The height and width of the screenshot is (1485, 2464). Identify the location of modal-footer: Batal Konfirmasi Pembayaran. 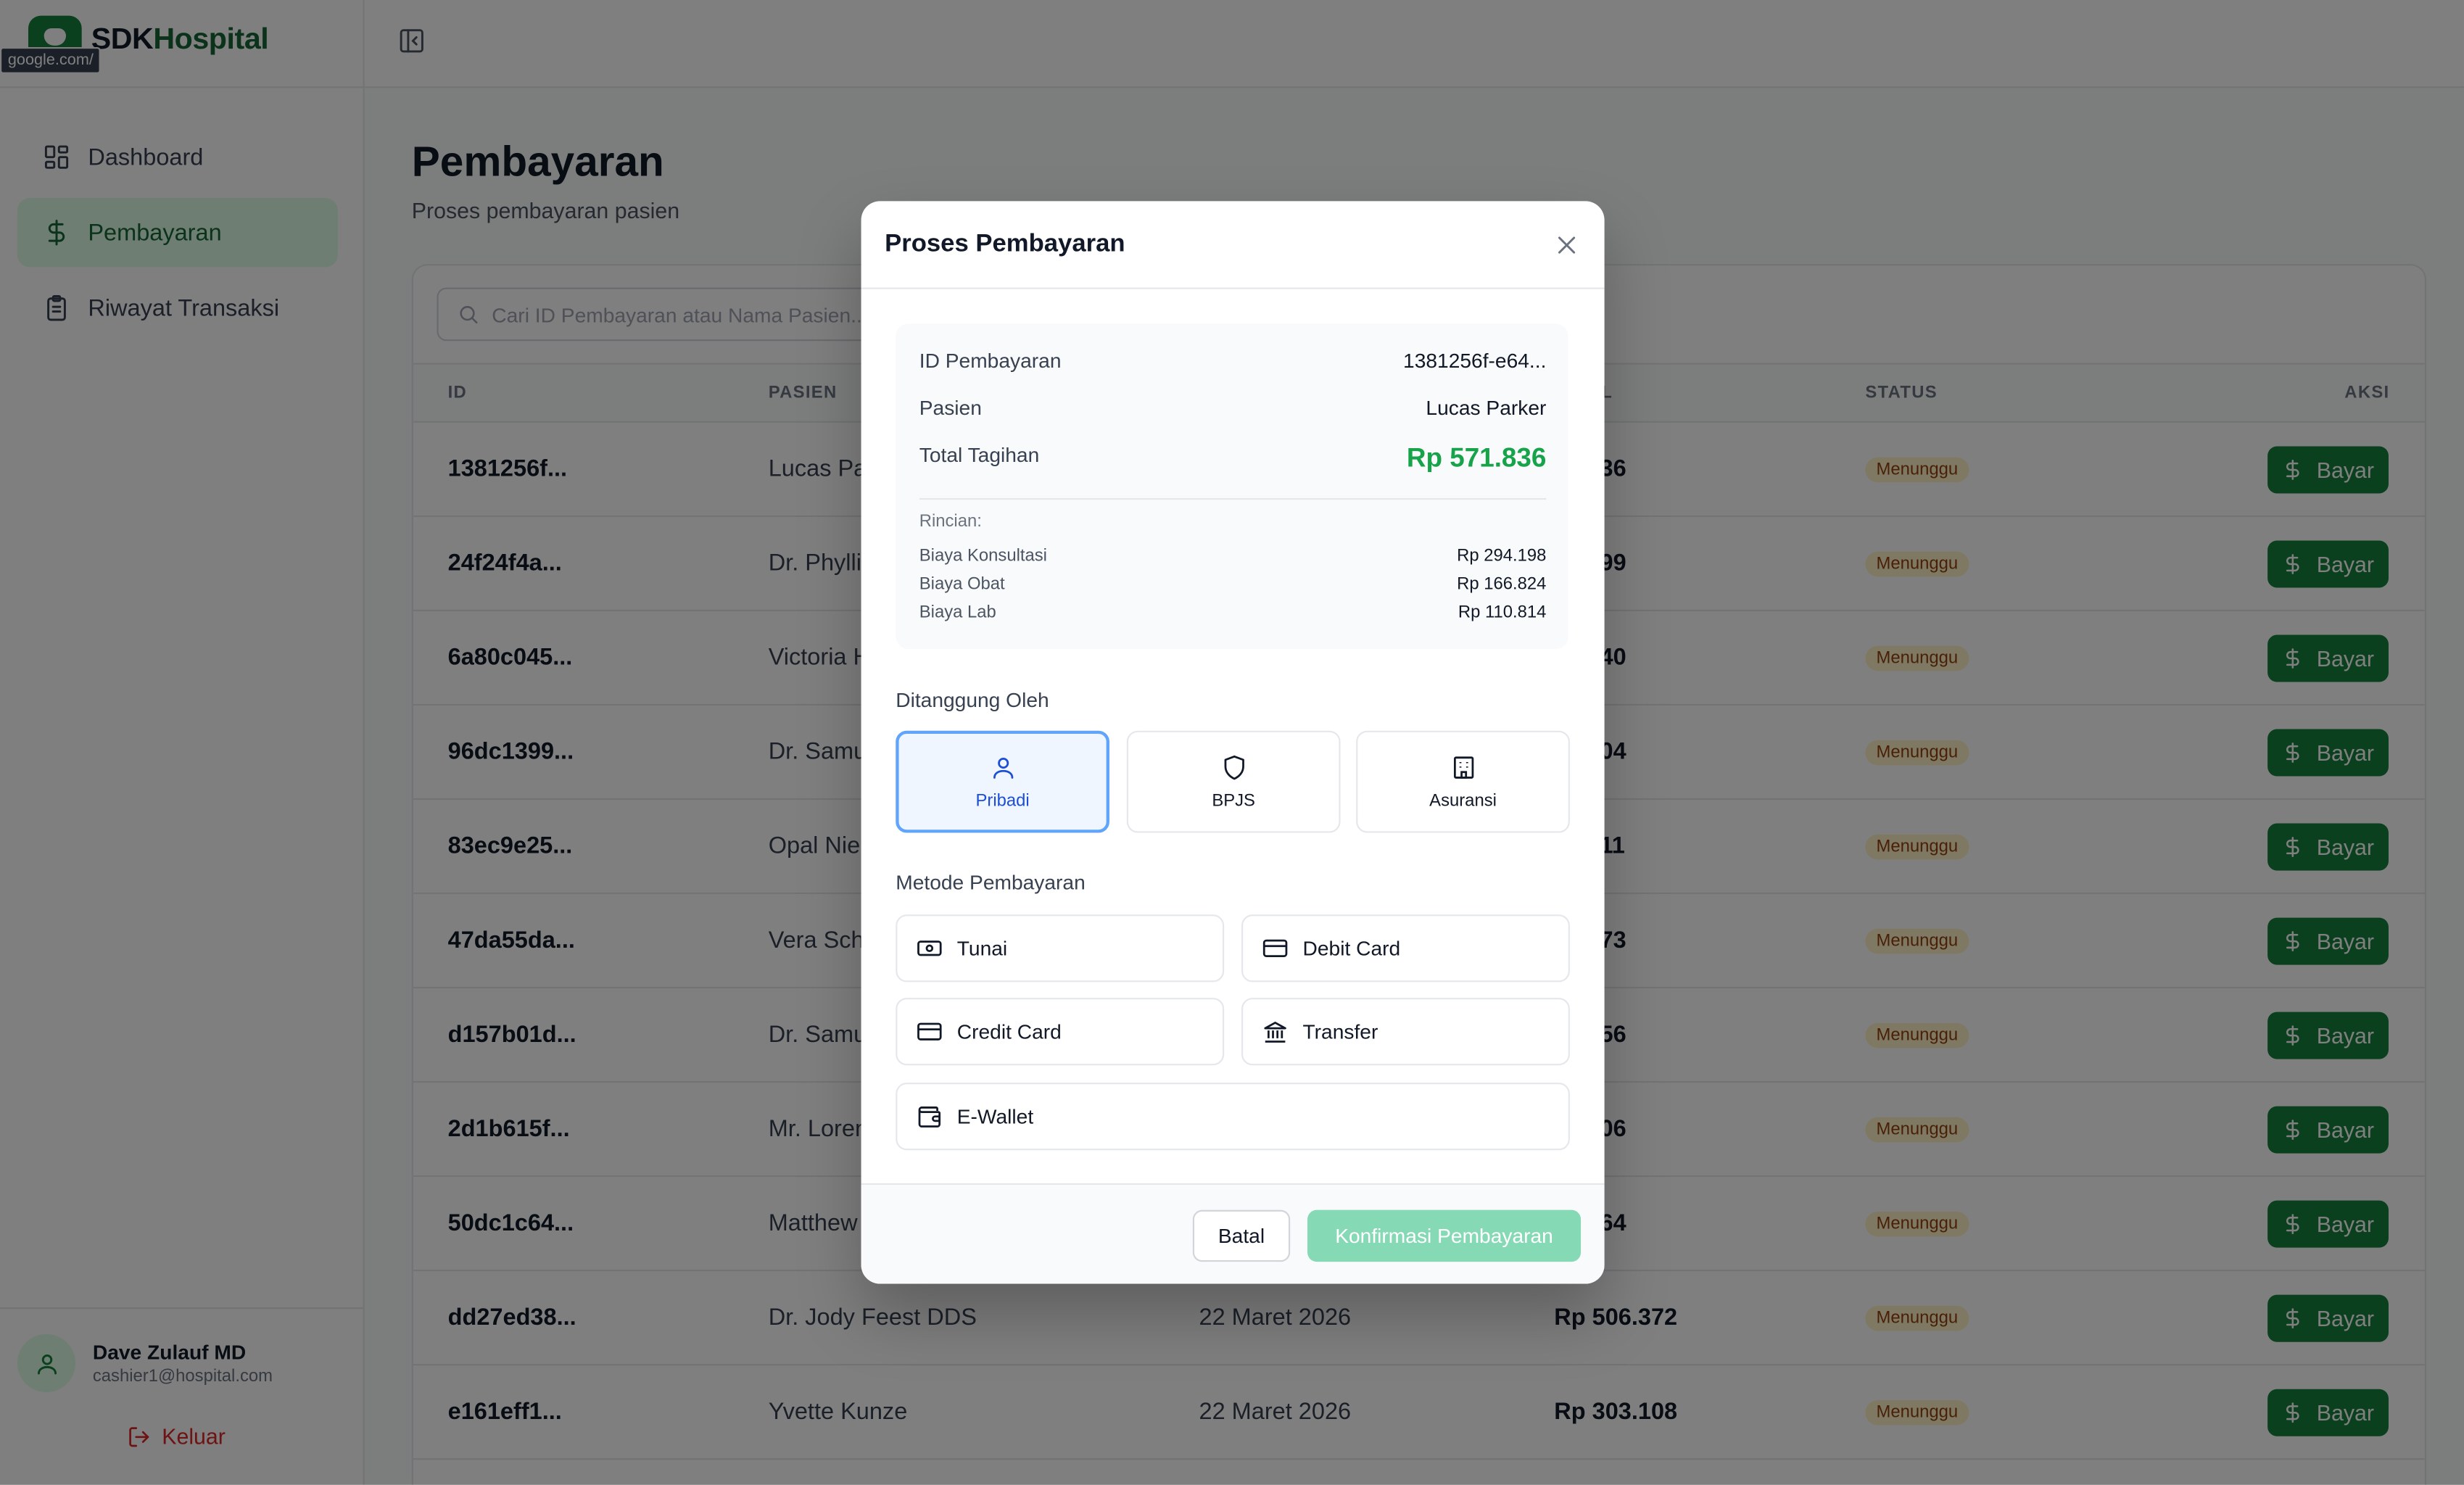
(1233, 1234).